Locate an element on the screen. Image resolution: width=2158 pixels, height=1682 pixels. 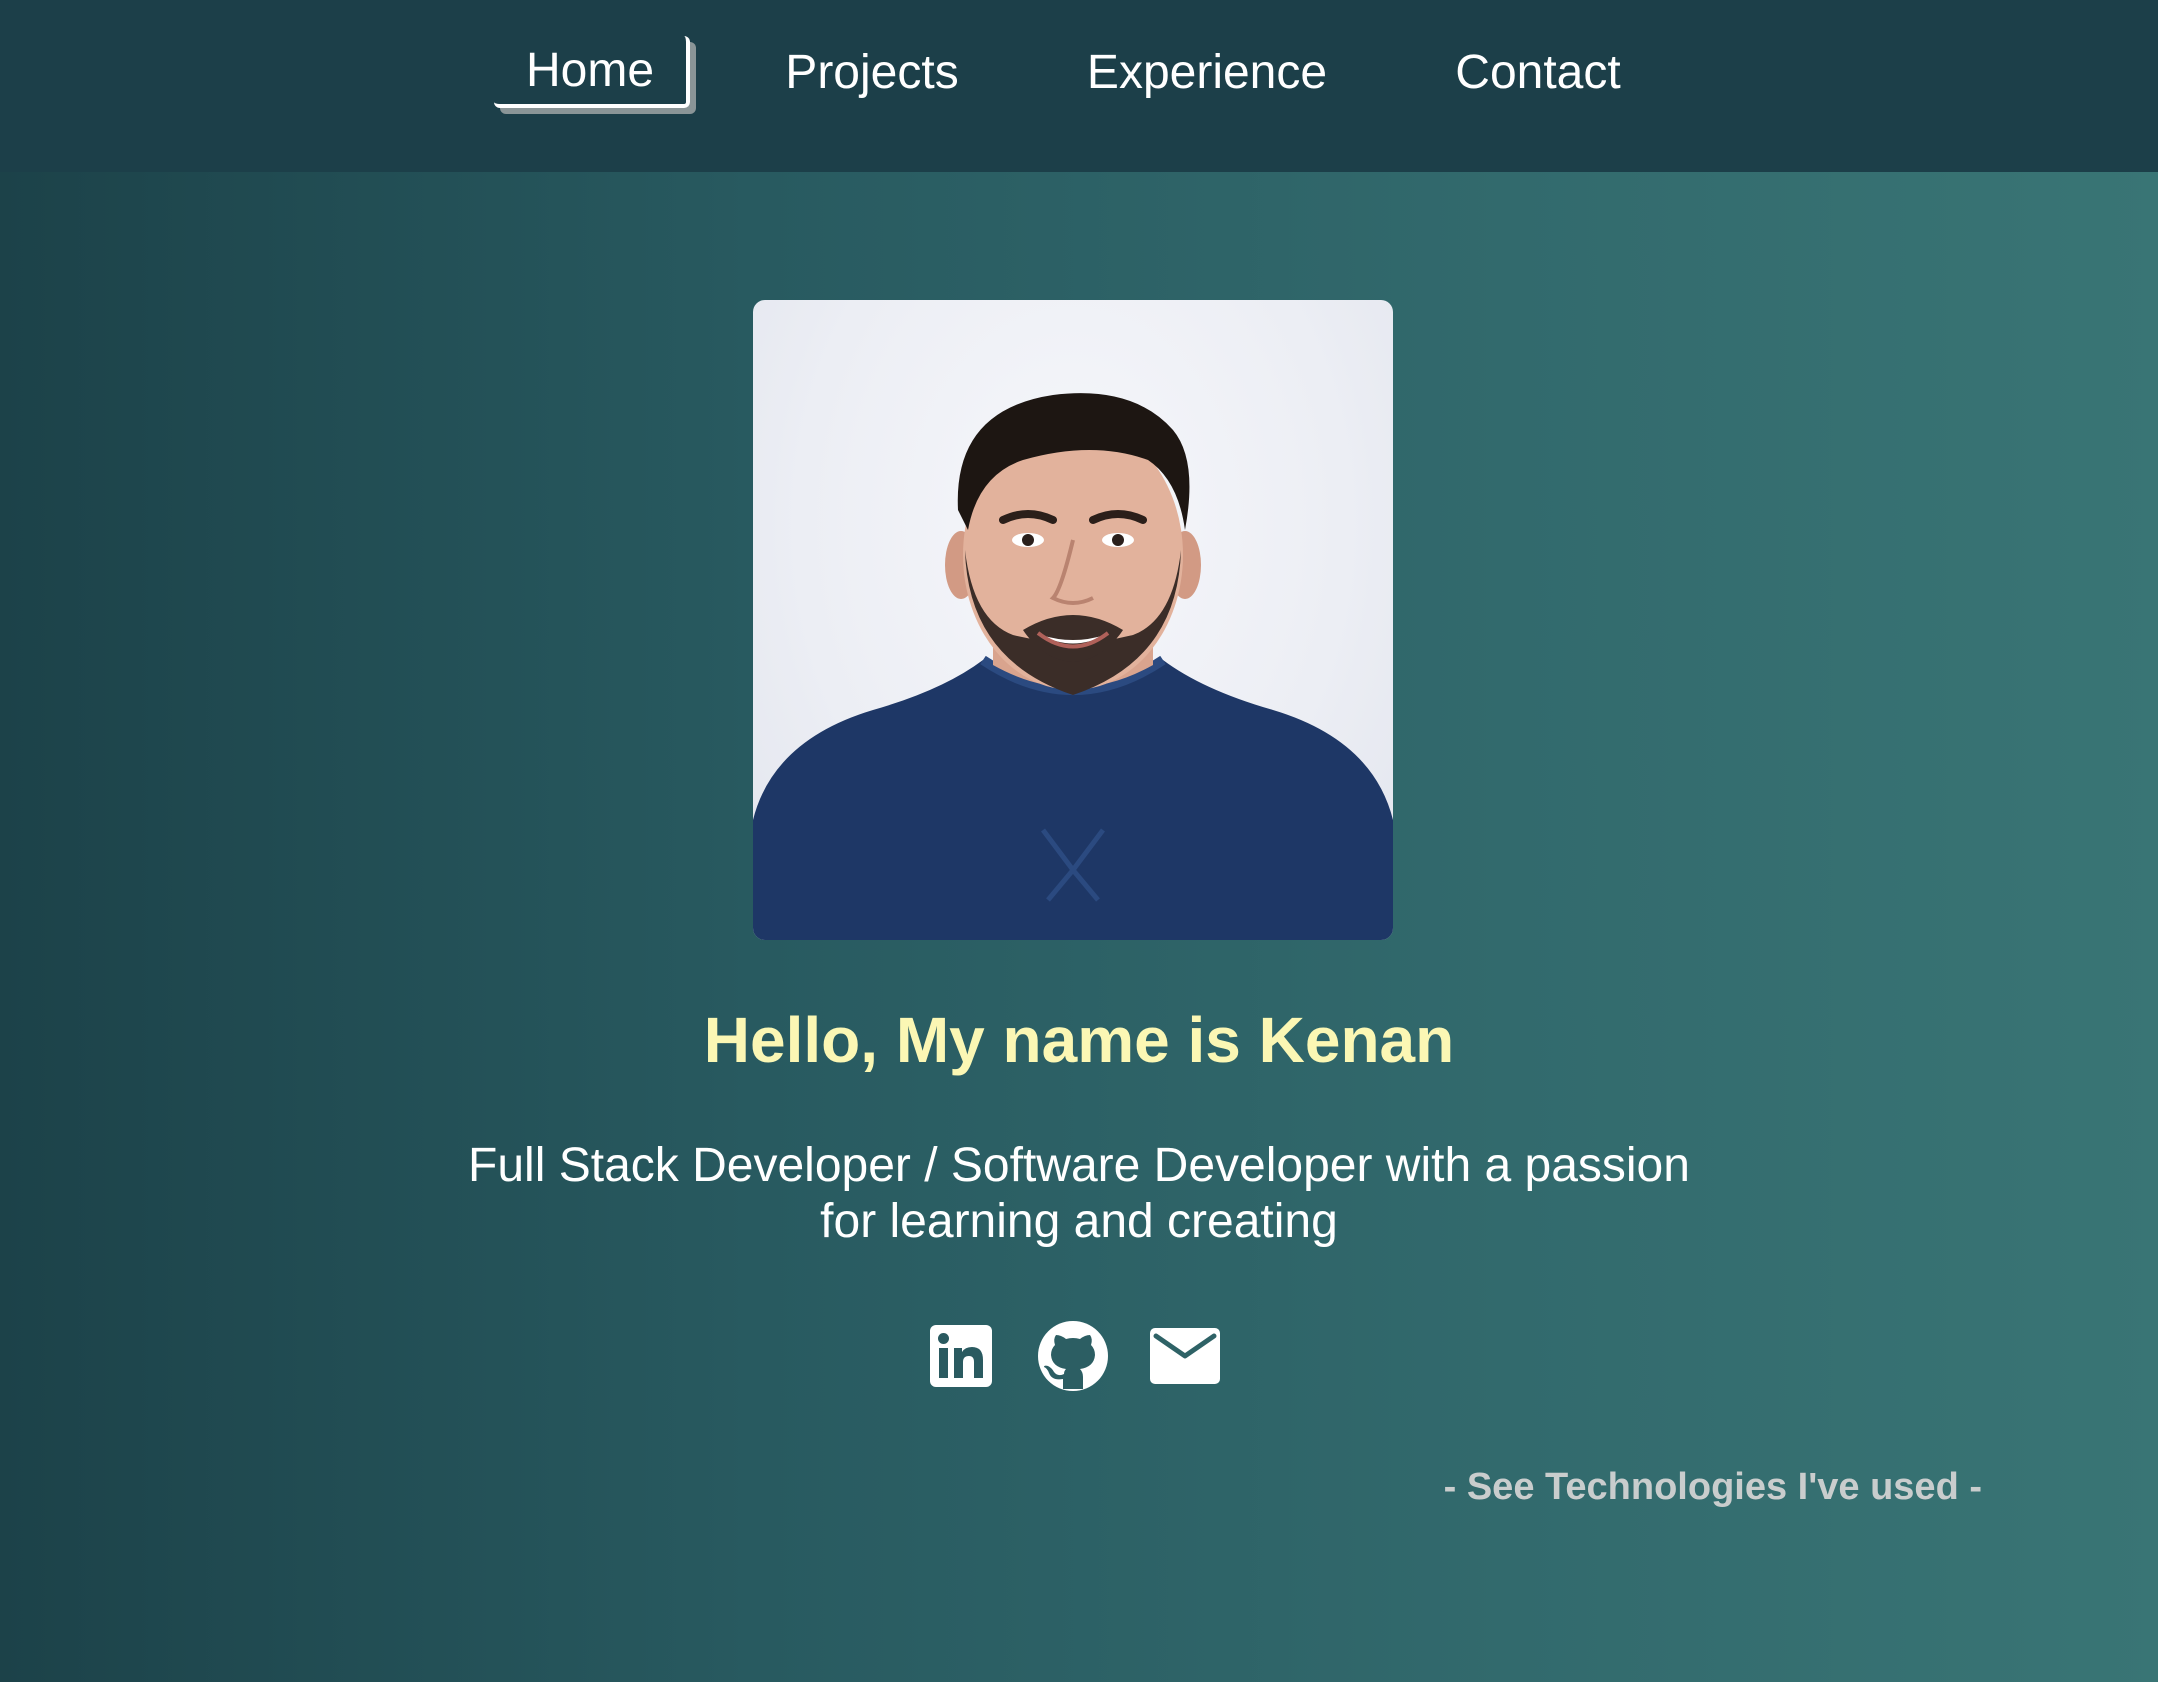
greeting-heading: Hello, My name is Kenan is located at coordinates (1079, 1040).